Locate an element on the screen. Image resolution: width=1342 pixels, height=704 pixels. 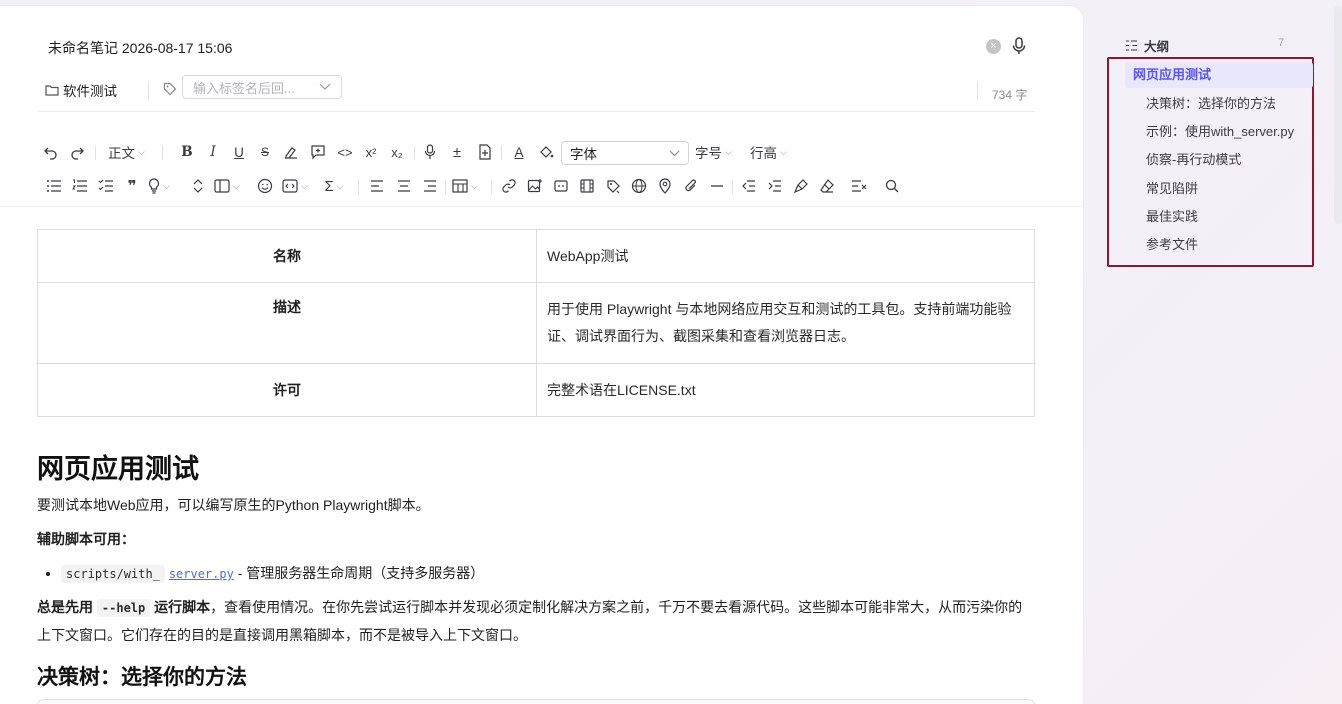
subscript-icon: x₂ is located at coordinates (397, 152).